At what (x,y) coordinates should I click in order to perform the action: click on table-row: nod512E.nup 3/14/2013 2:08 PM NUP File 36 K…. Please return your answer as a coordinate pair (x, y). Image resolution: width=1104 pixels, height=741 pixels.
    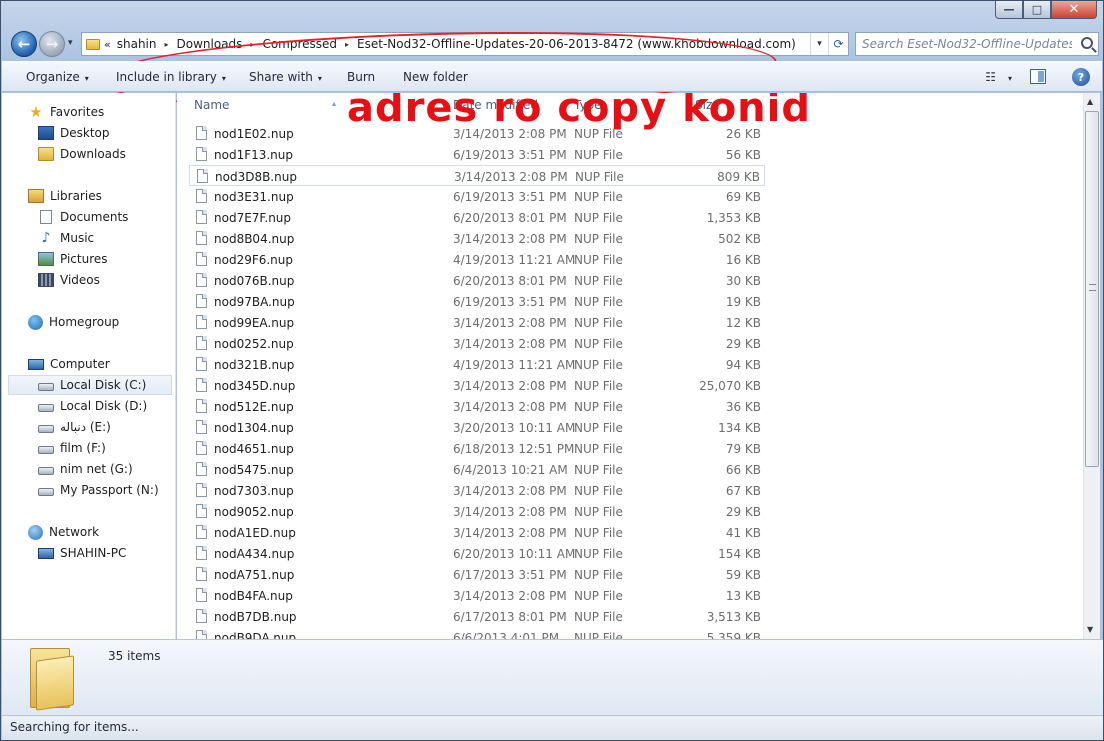
    Looking at the image, I should click on (477, 406).